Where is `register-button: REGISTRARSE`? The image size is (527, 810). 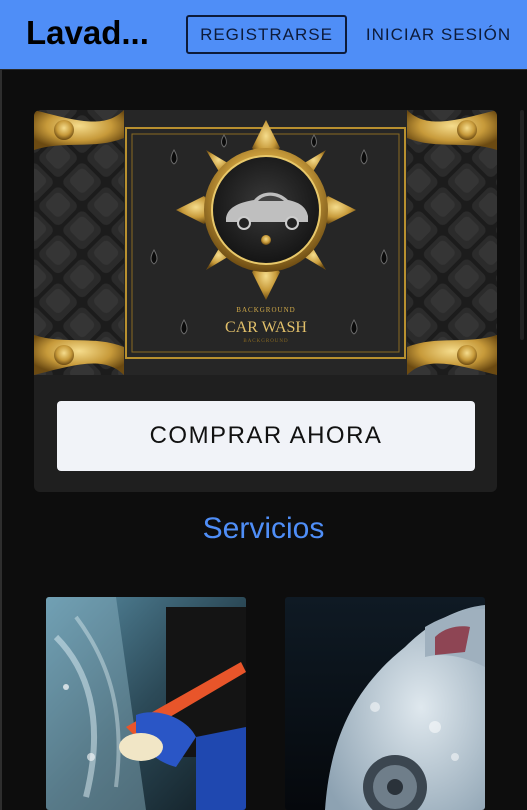
register-button: REGISTRARSE is located at coordinates (266, 34).